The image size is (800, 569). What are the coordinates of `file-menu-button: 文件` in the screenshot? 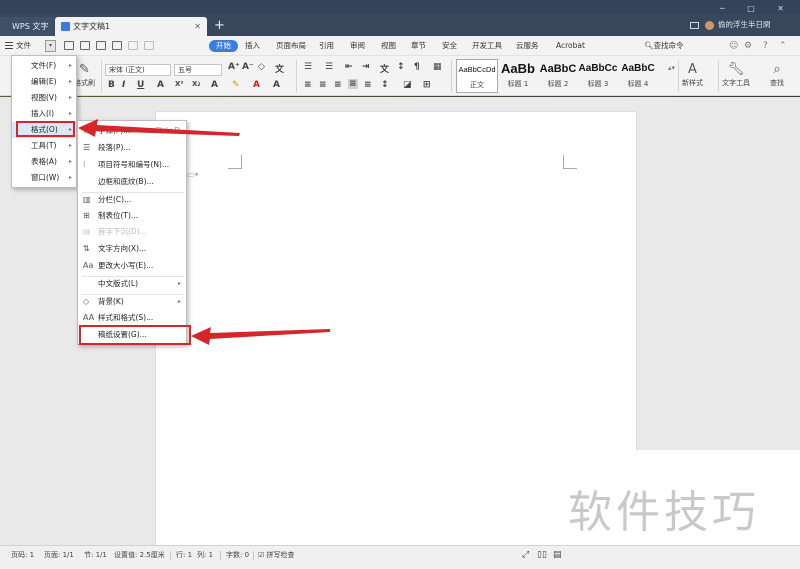 It's located at (25, 46).